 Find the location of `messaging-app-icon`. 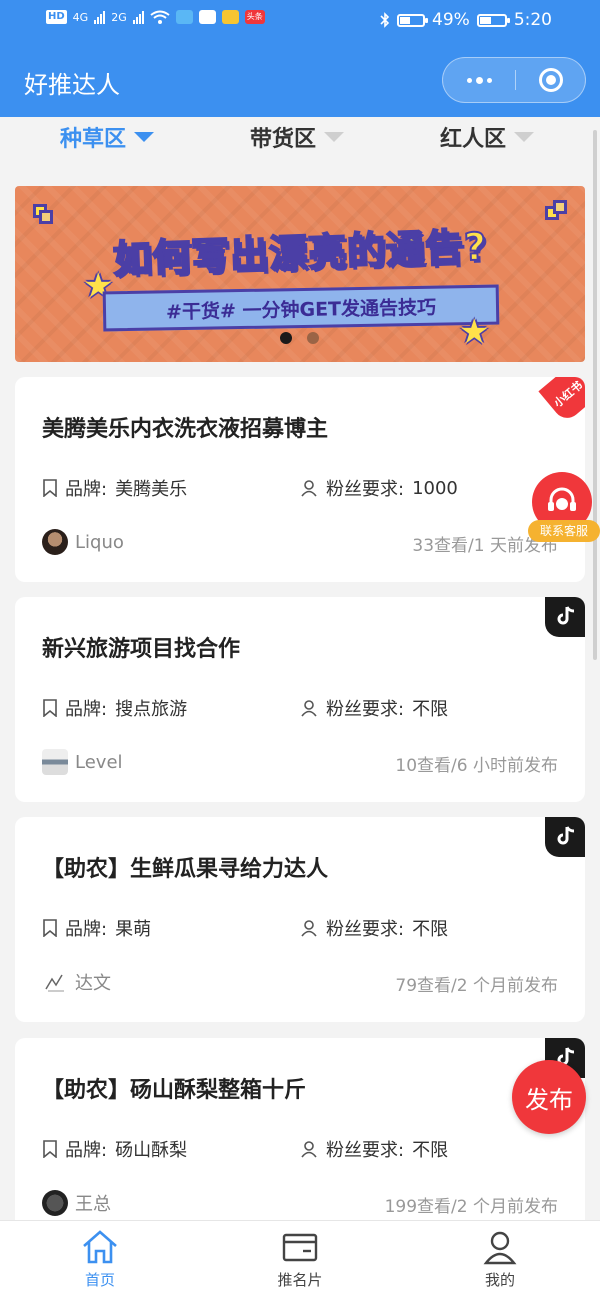

messaging-app-icon is located at coordinates (184, 17).